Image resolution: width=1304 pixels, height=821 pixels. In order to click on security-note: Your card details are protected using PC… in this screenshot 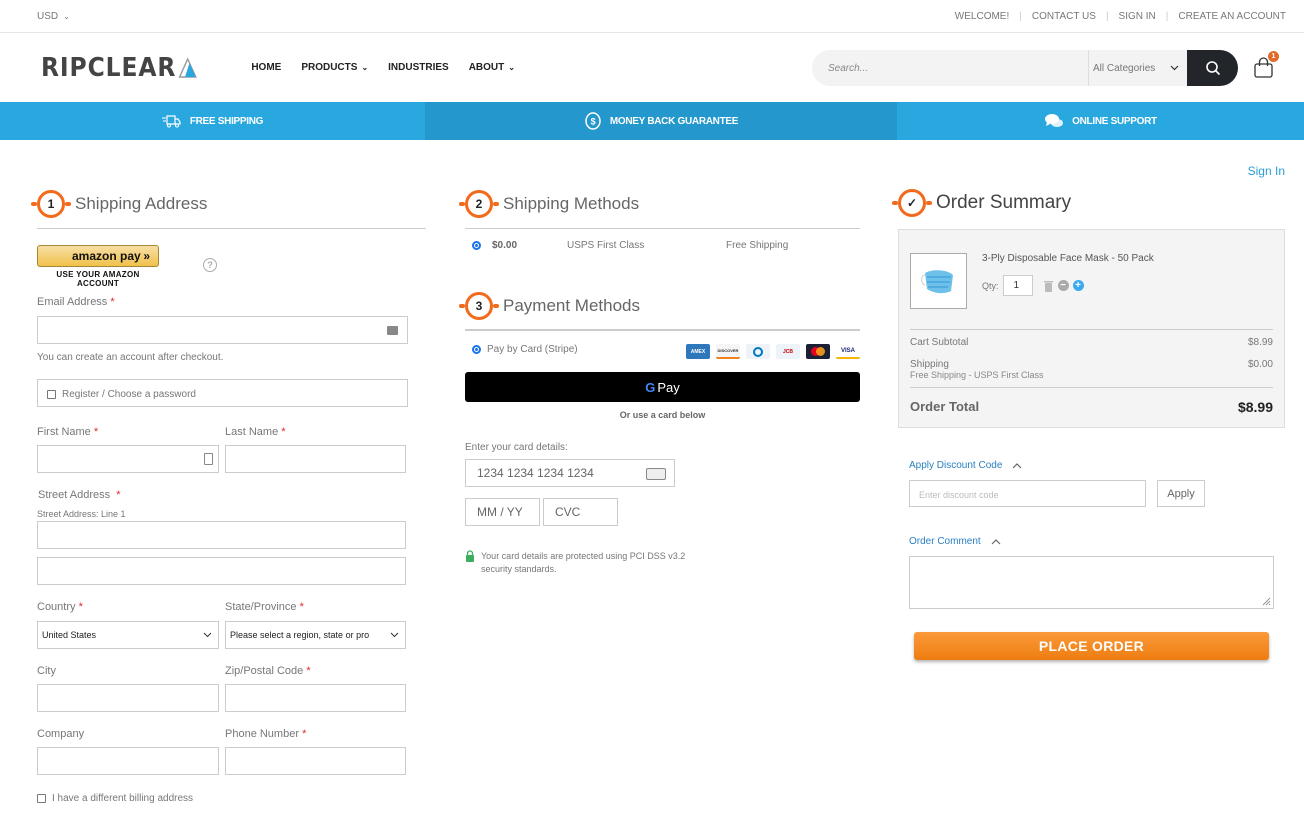, I will do `click(575, 563)`.